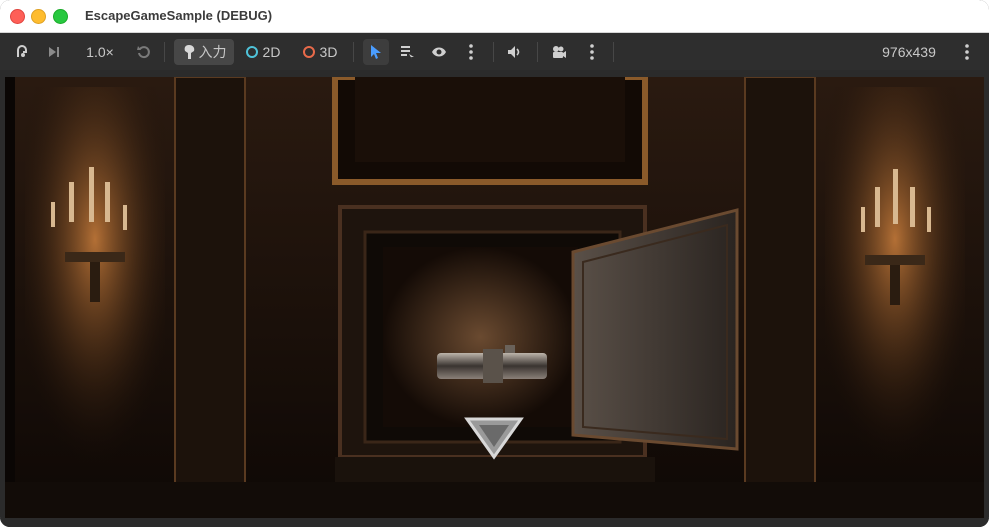 The width and height of the screenshot is (989, 527). I want to click on select-arrow-icon, so click(376, 52).